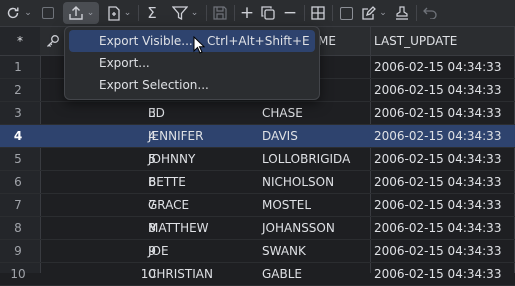 The width and height of the screenshot is (515, 286). Describe the element at coordinates (18, 113) in the screenshot. I see `row-number: 3` at that location.